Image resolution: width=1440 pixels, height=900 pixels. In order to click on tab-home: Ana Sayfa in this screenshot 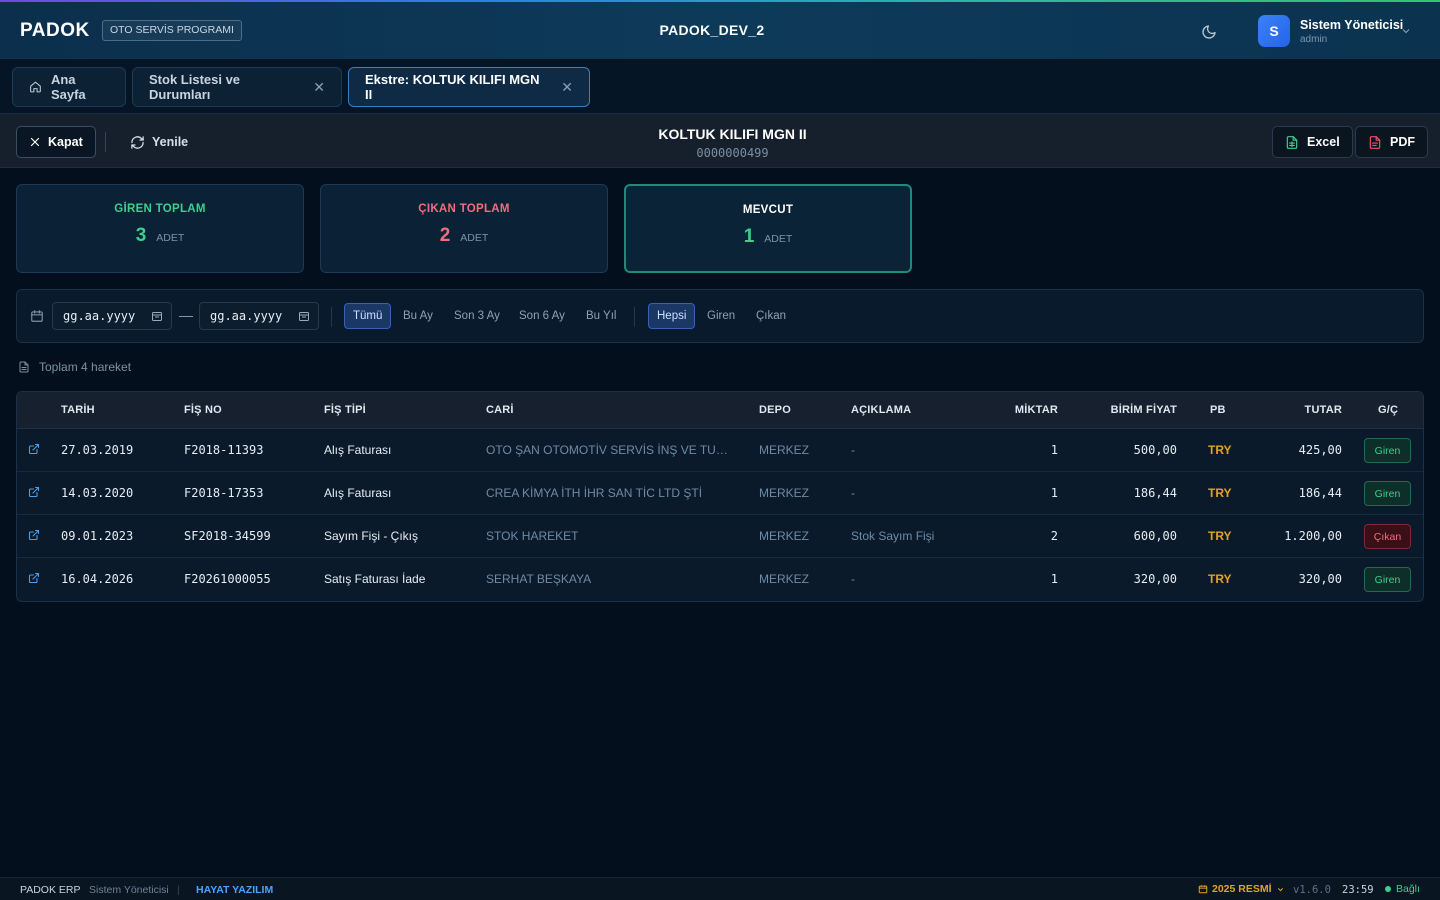, I will do `click(69, 87)`.